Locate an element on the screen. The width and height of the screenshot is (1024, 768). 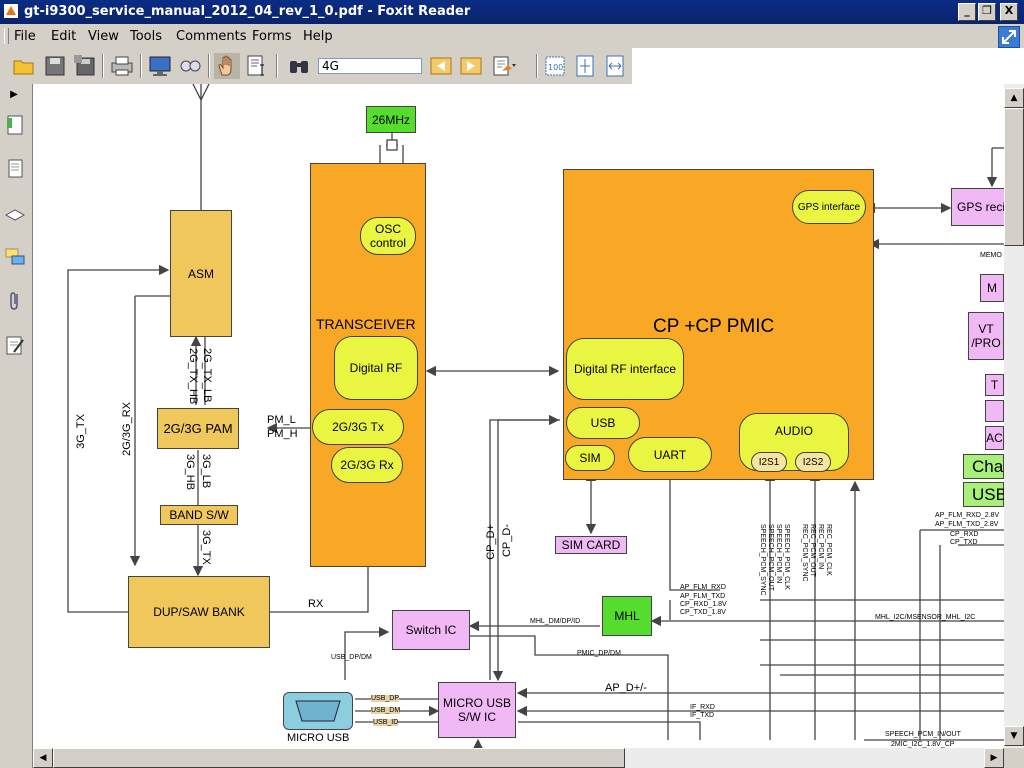
bookmarks-icon is located at coordinates (15, 125).